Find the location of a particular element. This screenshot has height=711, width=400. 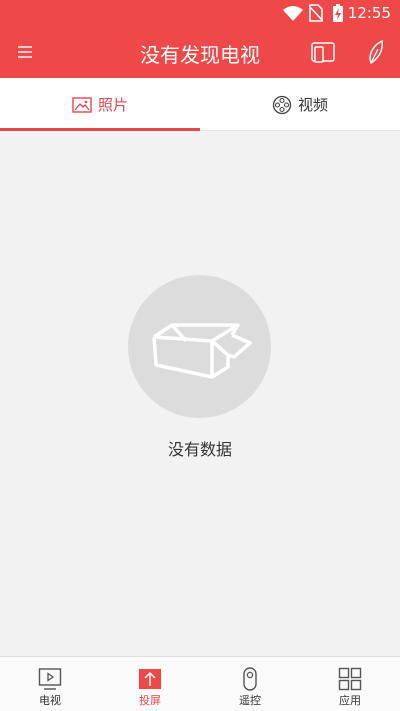

tab-bar: 照片 视频 is located at coordinates (200, 104).